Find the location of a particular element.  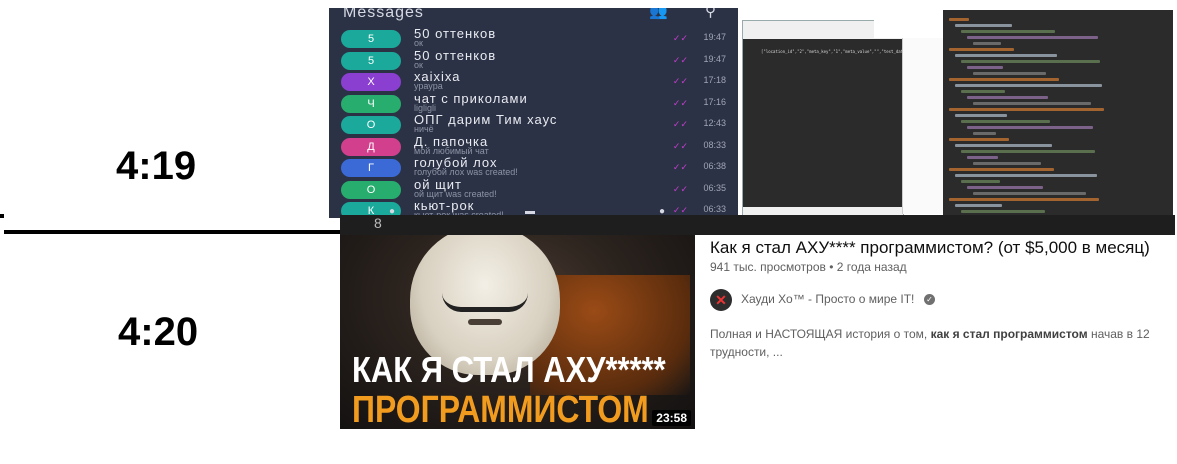

channel-avatar: ✕ is located at coordinates (721, 300).